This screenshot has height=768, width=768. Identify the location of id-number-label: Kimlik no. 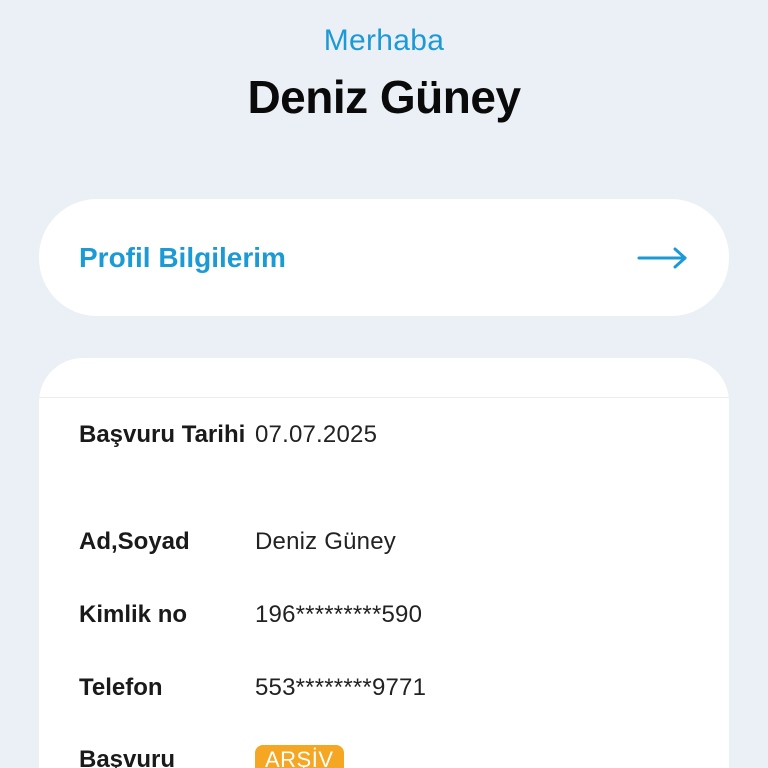
(133, 614).